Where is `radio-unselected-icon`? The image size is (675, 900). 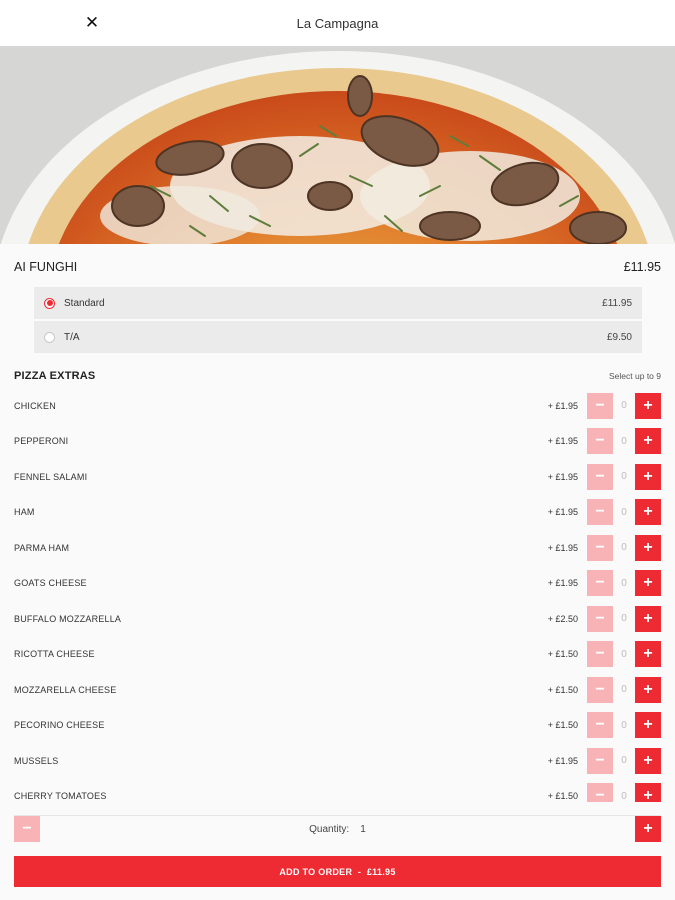
radio-unselected-icon is located at coordinates (49, 337).